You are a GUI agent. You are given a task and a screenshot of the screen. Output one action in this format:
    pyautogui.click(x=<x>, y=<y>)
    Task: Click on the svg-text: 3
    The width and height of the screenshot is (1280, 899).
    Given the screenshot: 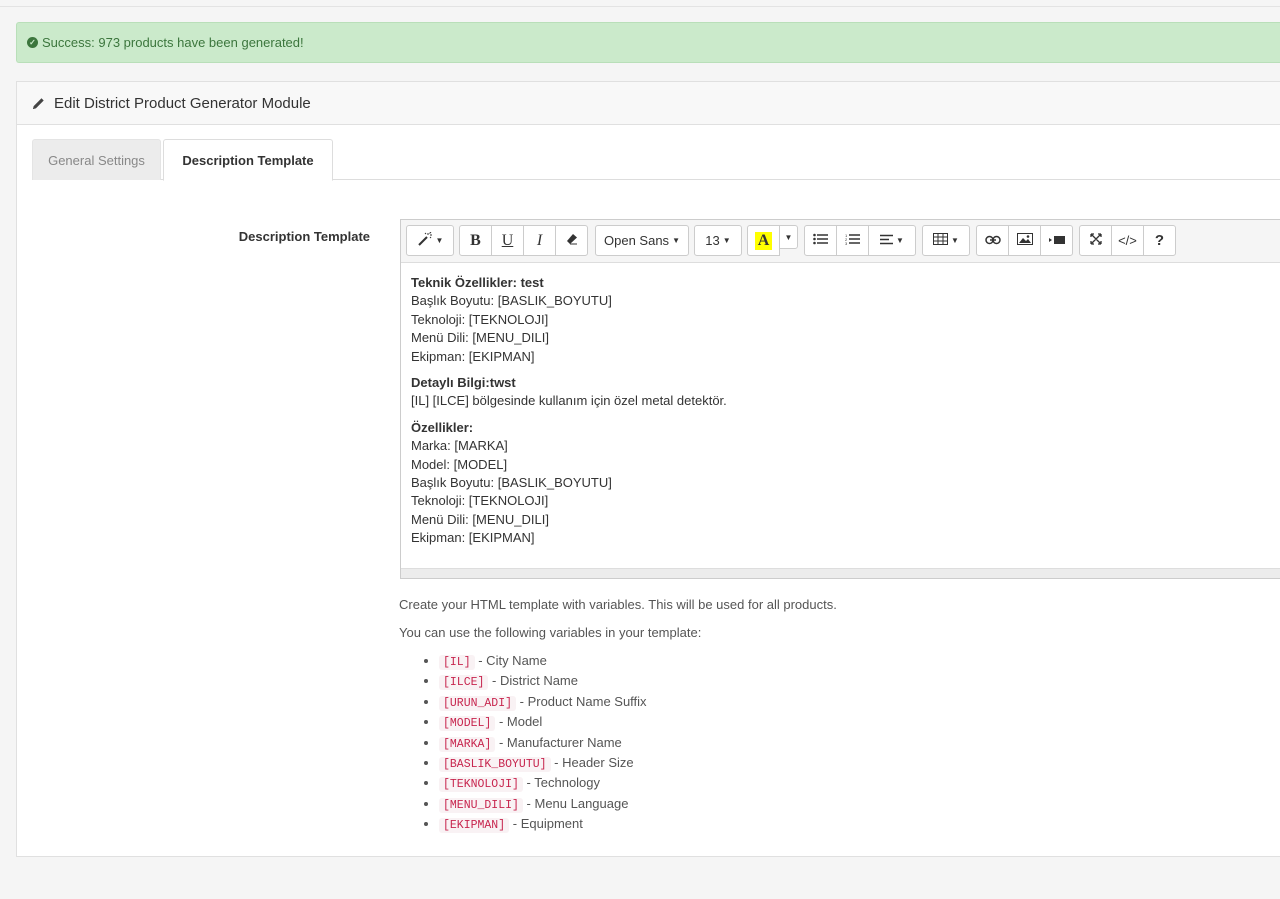 What is the action you would take?
    pyautogui.click(x=846, y=243)
    